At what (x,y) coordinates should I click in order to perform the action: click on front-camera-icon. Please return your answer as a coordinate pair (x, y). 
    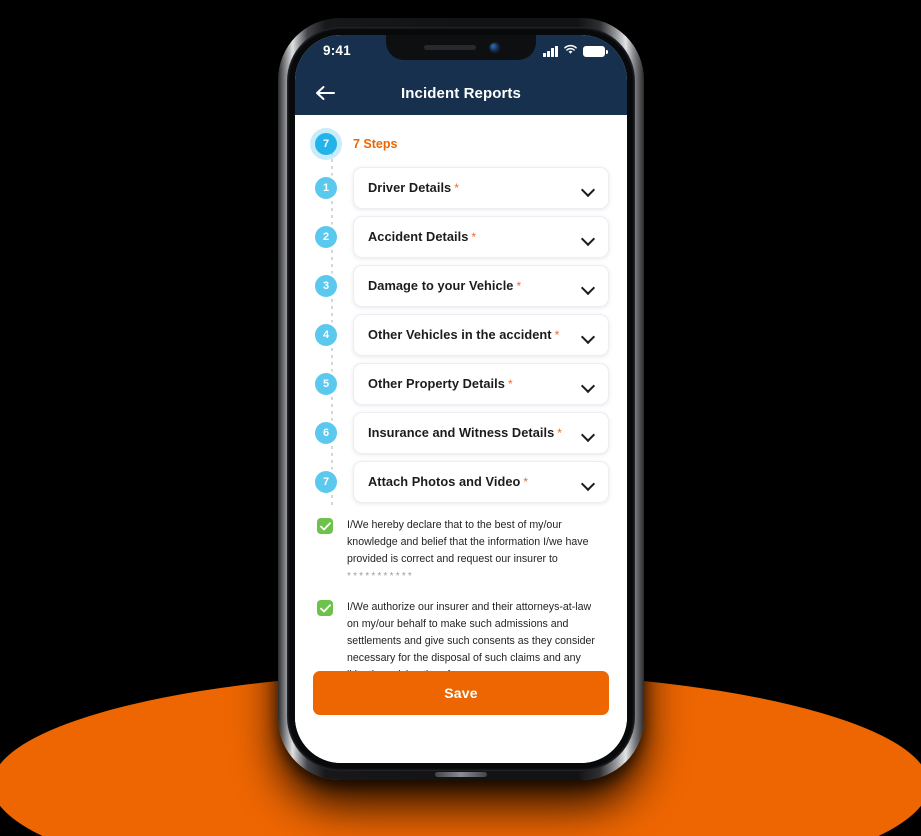
    Looking at the image, I should click on (494, 47).